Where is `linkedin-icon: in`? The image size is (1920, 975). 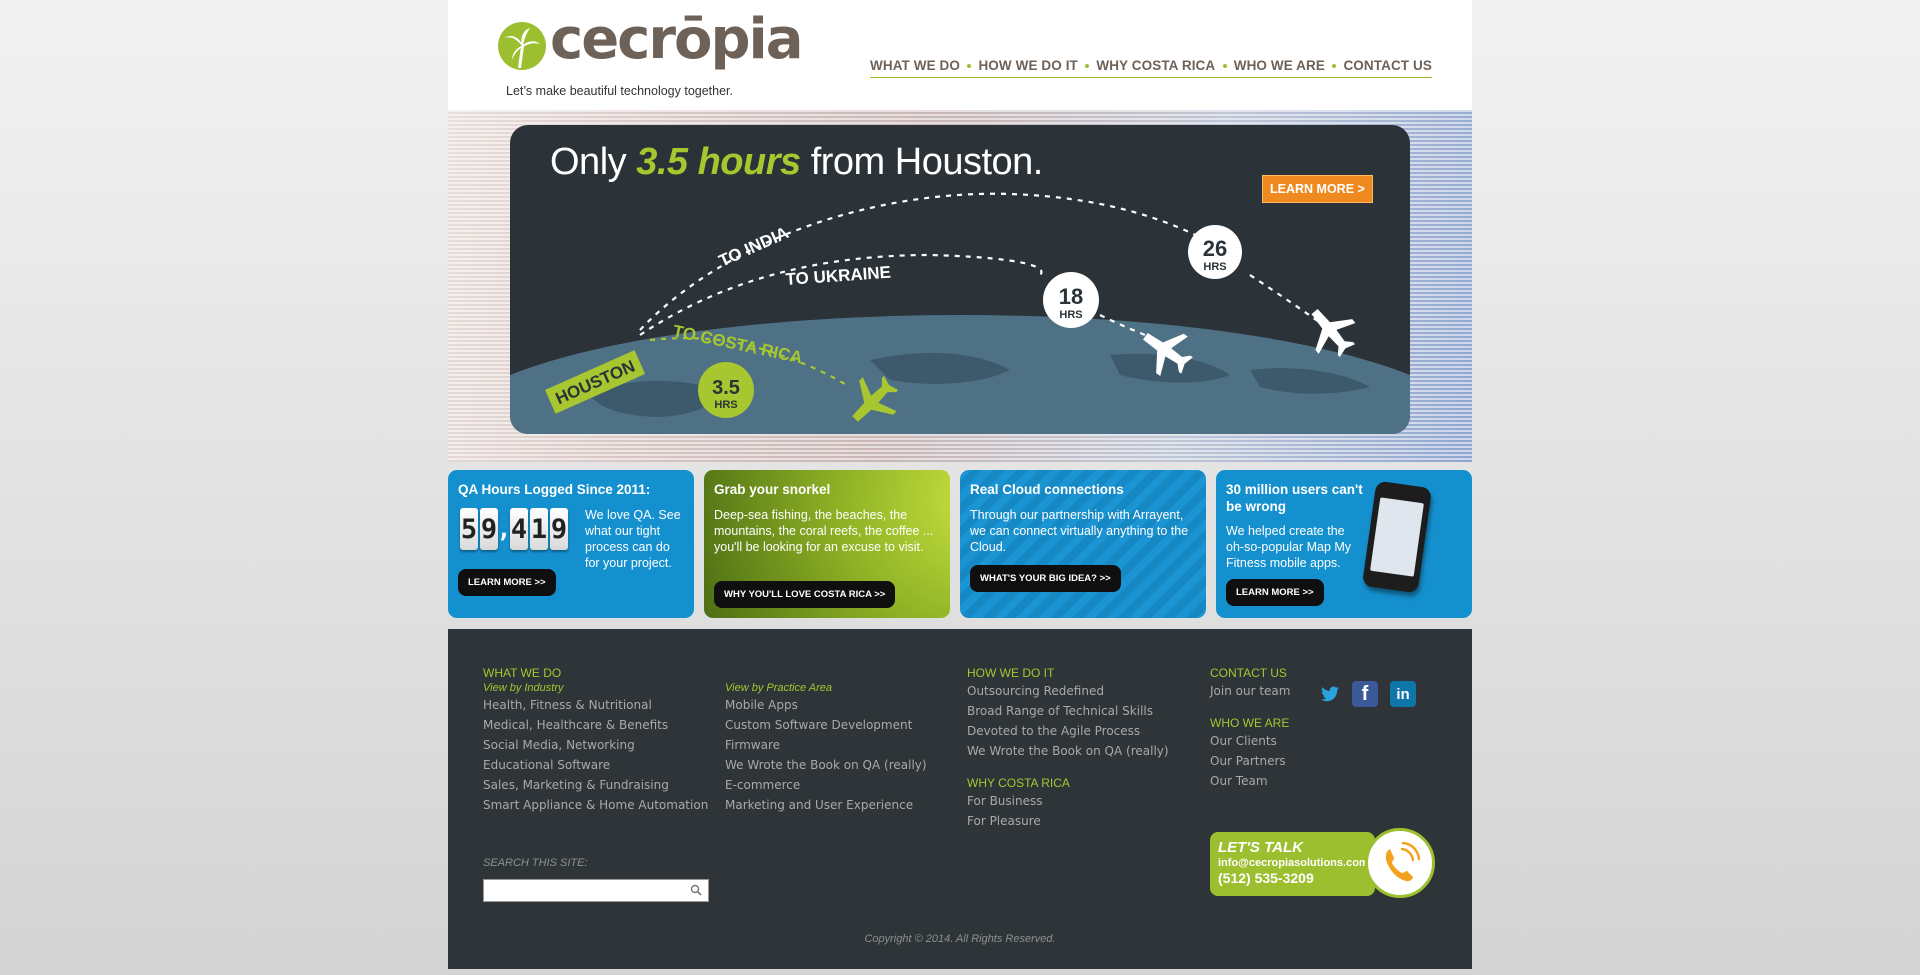
linkedin-icon: in is located at coordinates (1403, 694).